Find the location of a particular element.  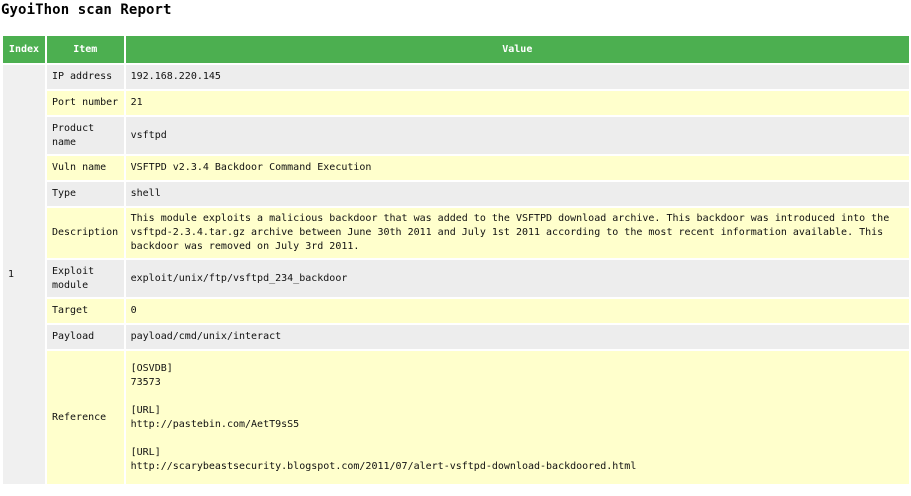

item-cell: Reference is located at coordinates (85, 417).